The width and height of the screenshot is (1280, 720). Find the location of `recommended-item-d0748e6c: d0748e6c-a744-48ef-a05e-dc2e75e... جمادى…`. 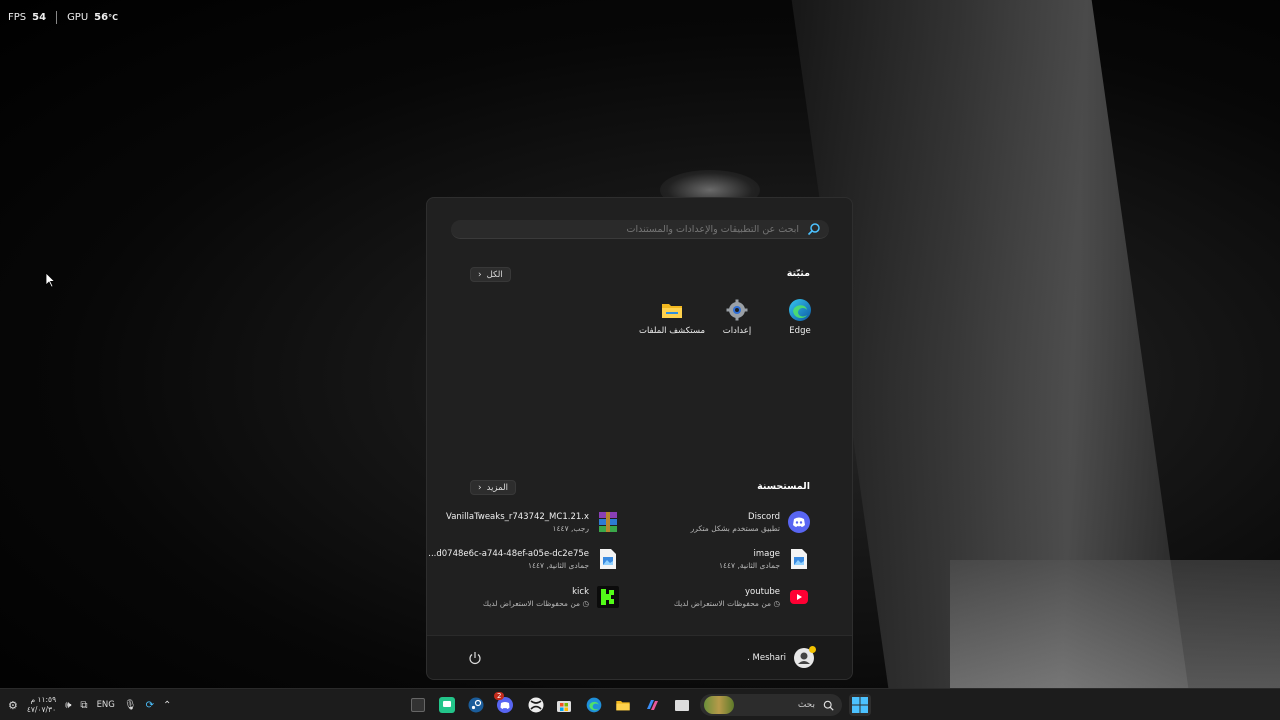

recommended-item-d0748e6c: d0748e6c-a744-48ef-a05e-dc2e75e... جمادى… is located at coordinates (523, 559).